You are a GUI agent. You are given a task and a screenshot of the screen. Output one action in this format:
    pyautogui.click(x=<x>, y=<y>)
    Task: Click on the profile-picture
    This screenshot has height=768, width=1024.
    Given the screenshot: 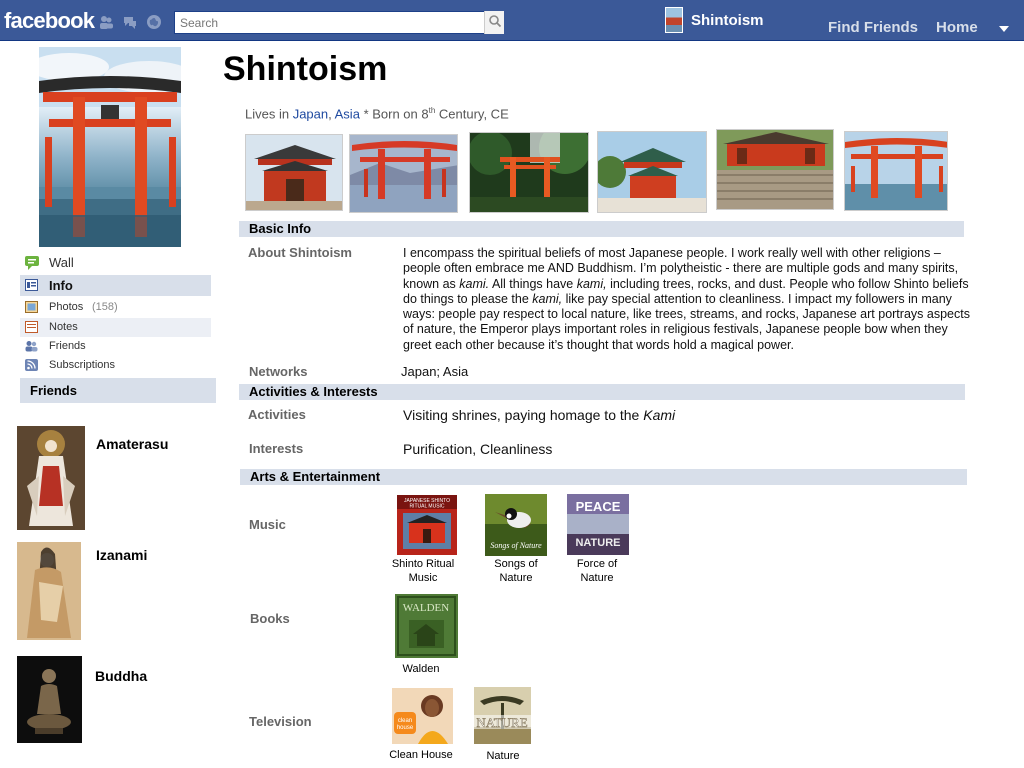 What is the action you would take?
    pyautogui.click(x=110, y=147)
    